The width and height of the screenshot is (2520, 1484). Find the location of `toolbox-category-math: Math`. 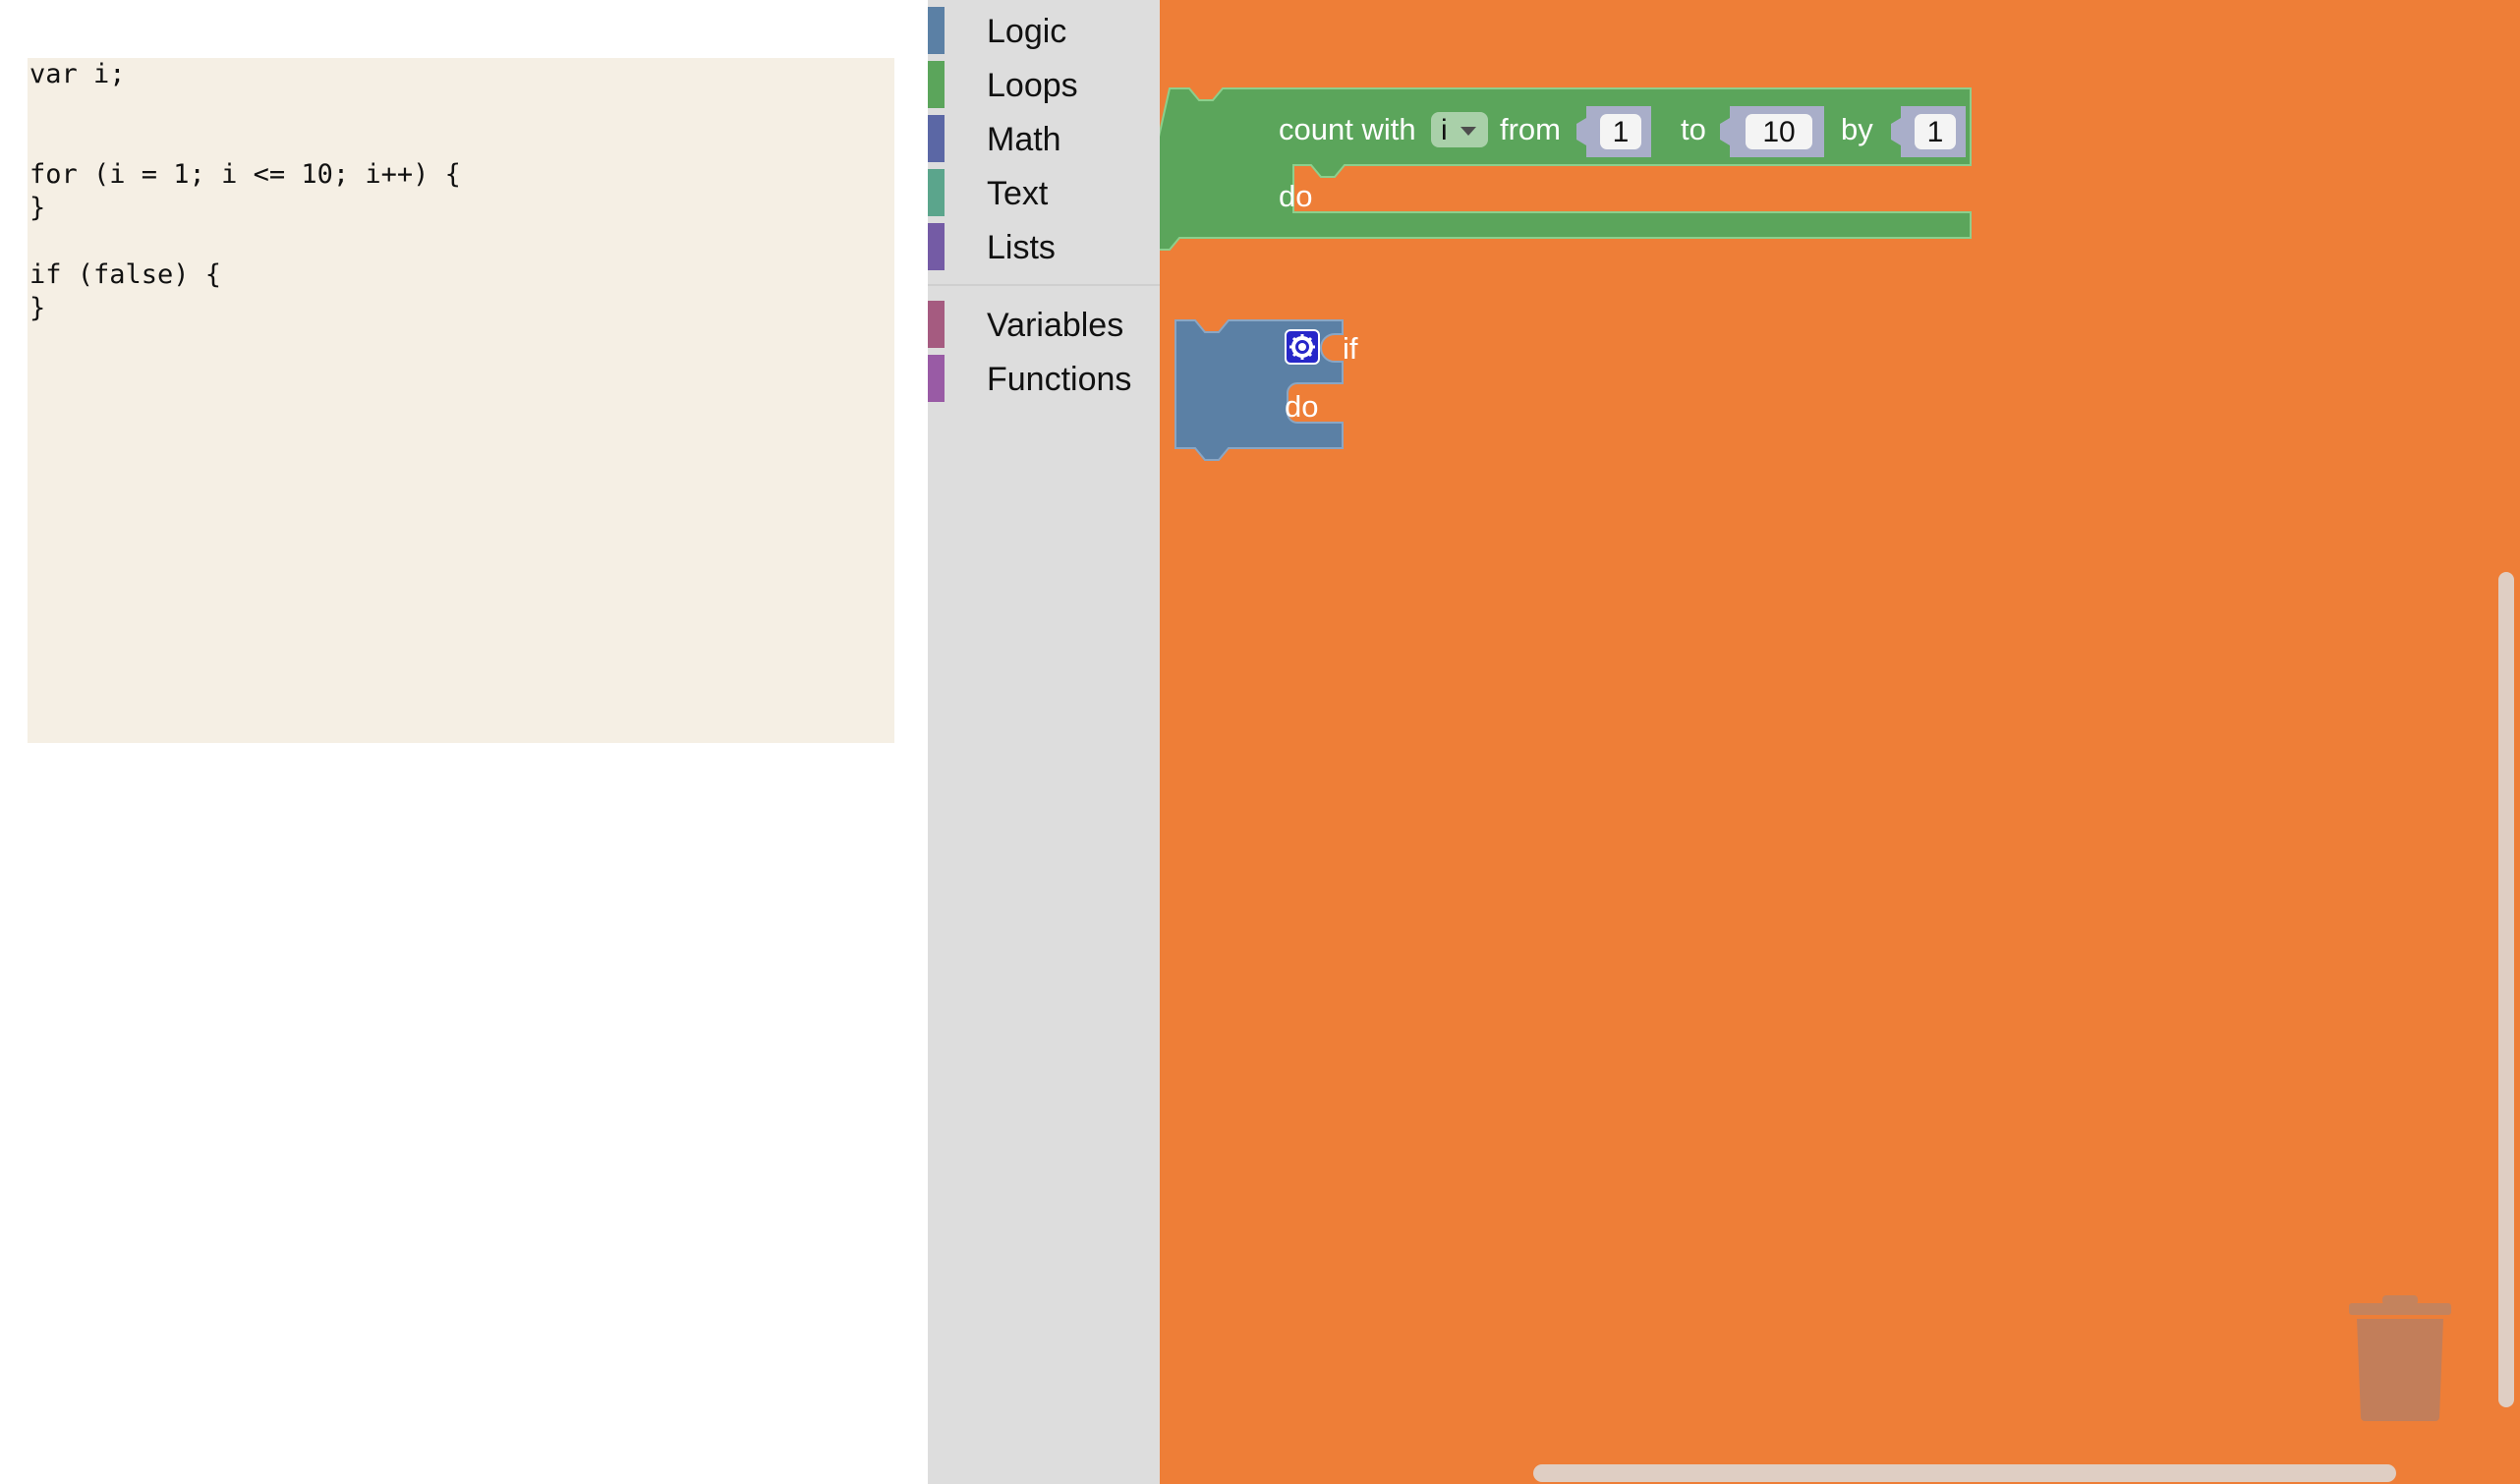

toolbox-category-math: Math is located at coordinates (1044, 138).